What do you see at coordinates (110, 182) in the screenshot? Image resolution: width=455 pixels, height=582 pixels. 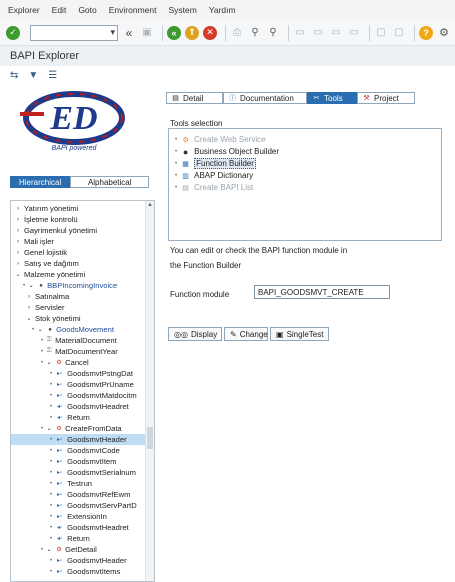 I see `tab-alphabetical: Alphabetical` at bounding box center [110, 182].